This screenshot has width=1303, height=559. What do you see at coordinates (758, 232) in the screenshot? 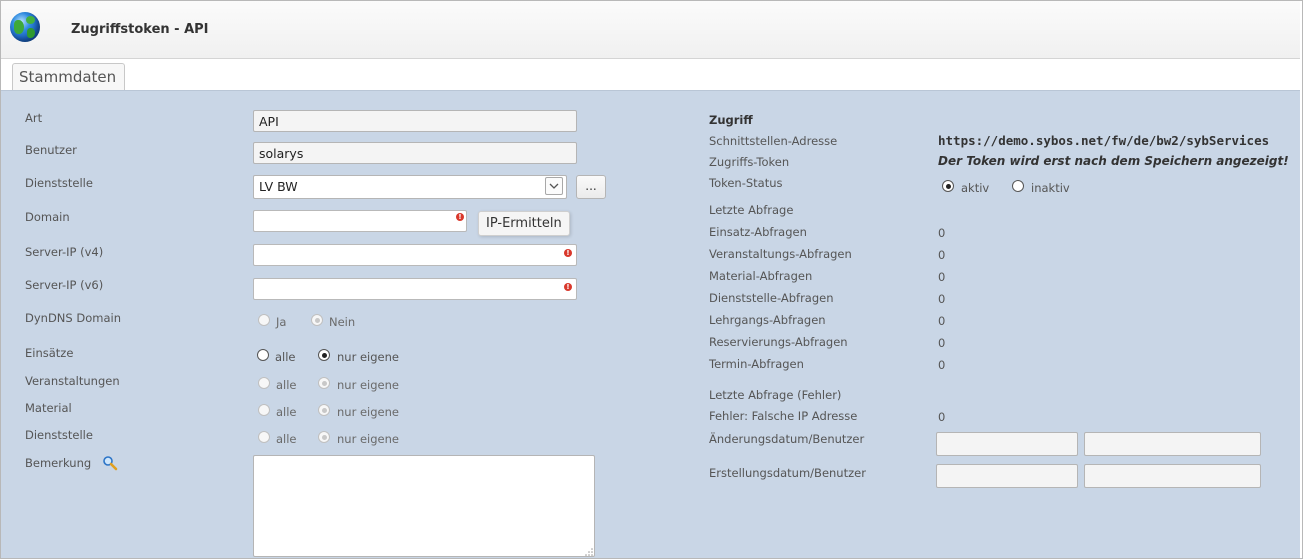
I see `stat-label: Einsatz-Abfragen` at bounding box center [758, 232].